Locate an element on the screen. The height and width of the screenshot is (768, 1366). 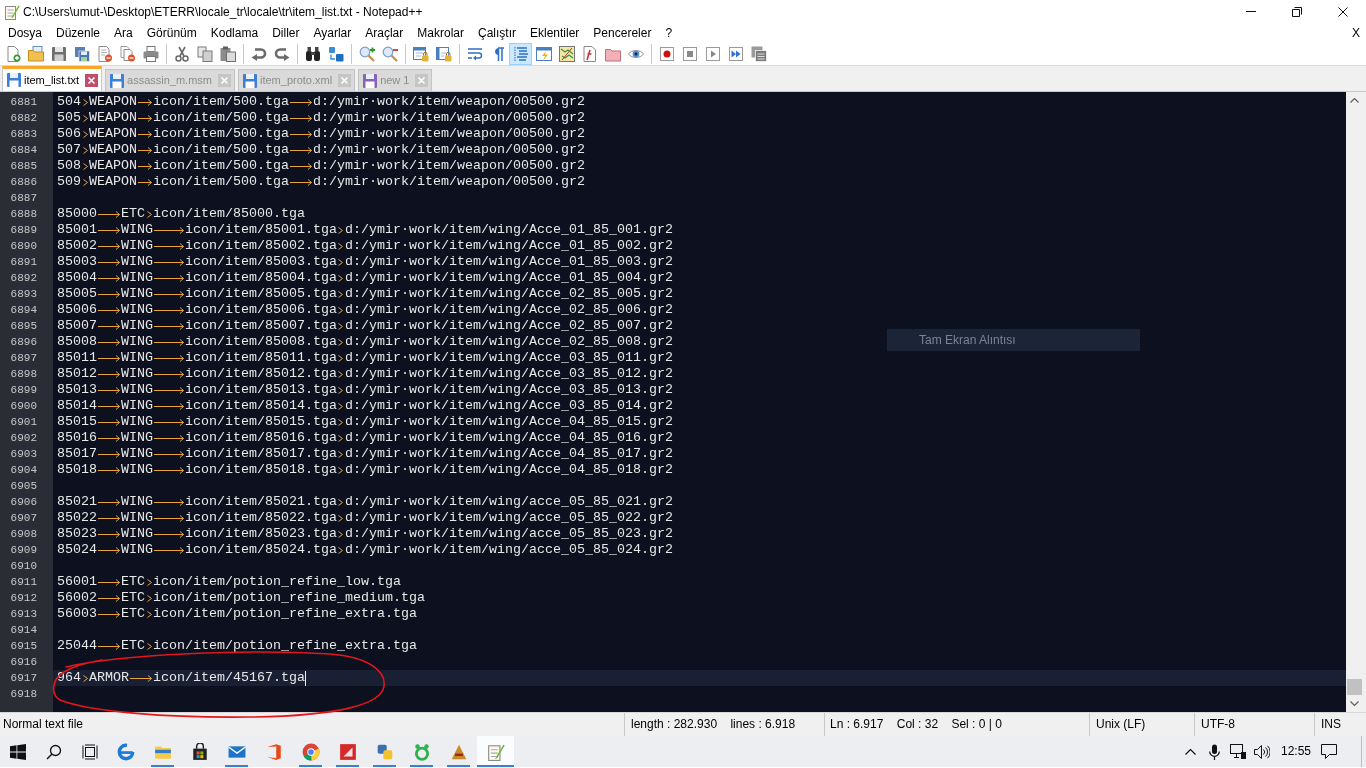
network-icon is located at coordinates (1238, 751).